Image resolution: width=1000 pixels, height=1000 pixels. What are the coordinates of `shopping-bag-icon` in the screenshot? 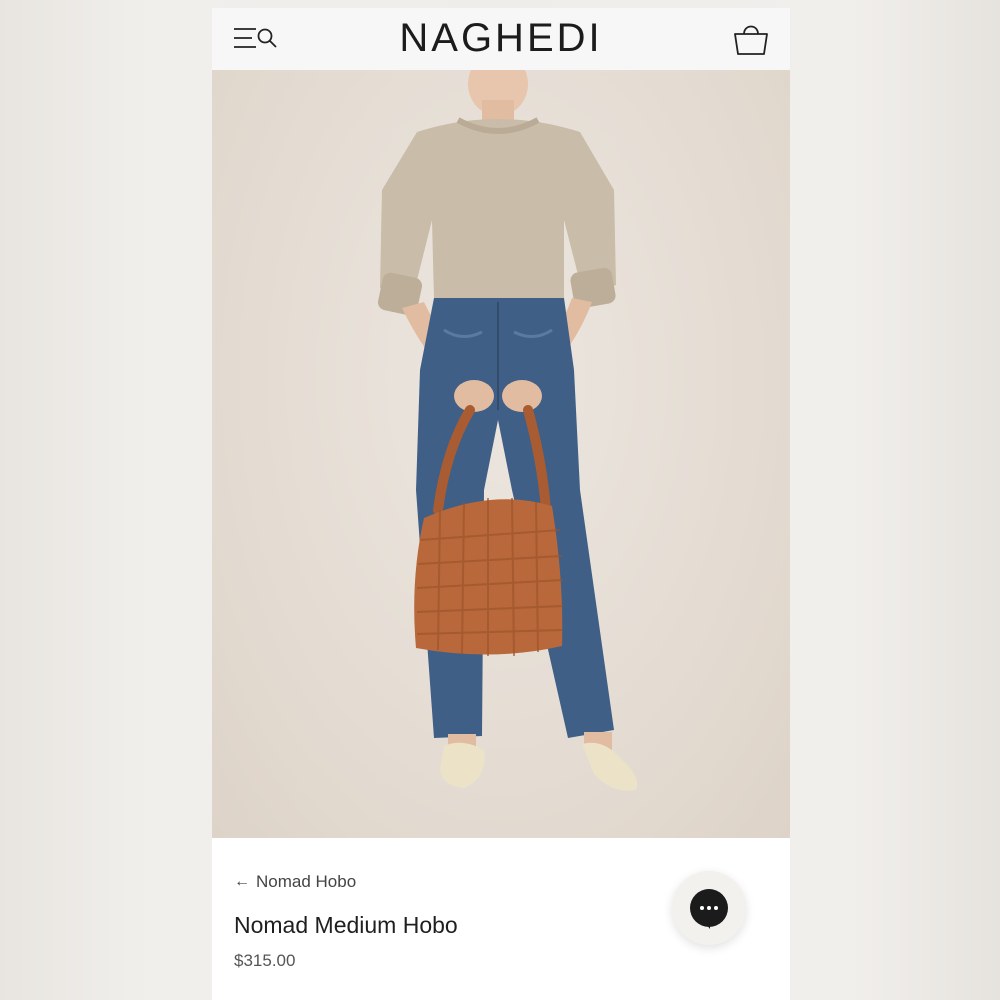 It's located at (751, 40).